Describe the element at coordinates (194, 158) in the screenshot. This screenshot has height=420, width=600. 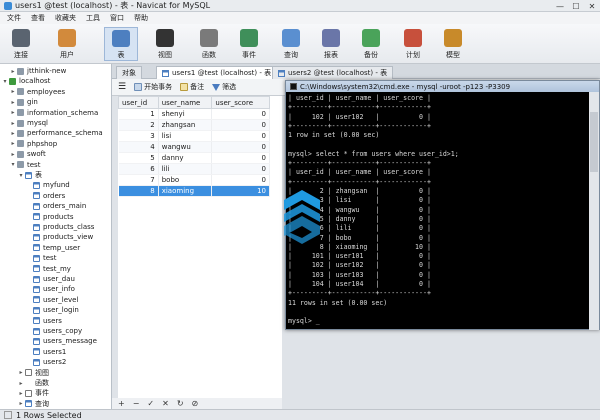
I see `table-row: 5 danny 0` at that location.